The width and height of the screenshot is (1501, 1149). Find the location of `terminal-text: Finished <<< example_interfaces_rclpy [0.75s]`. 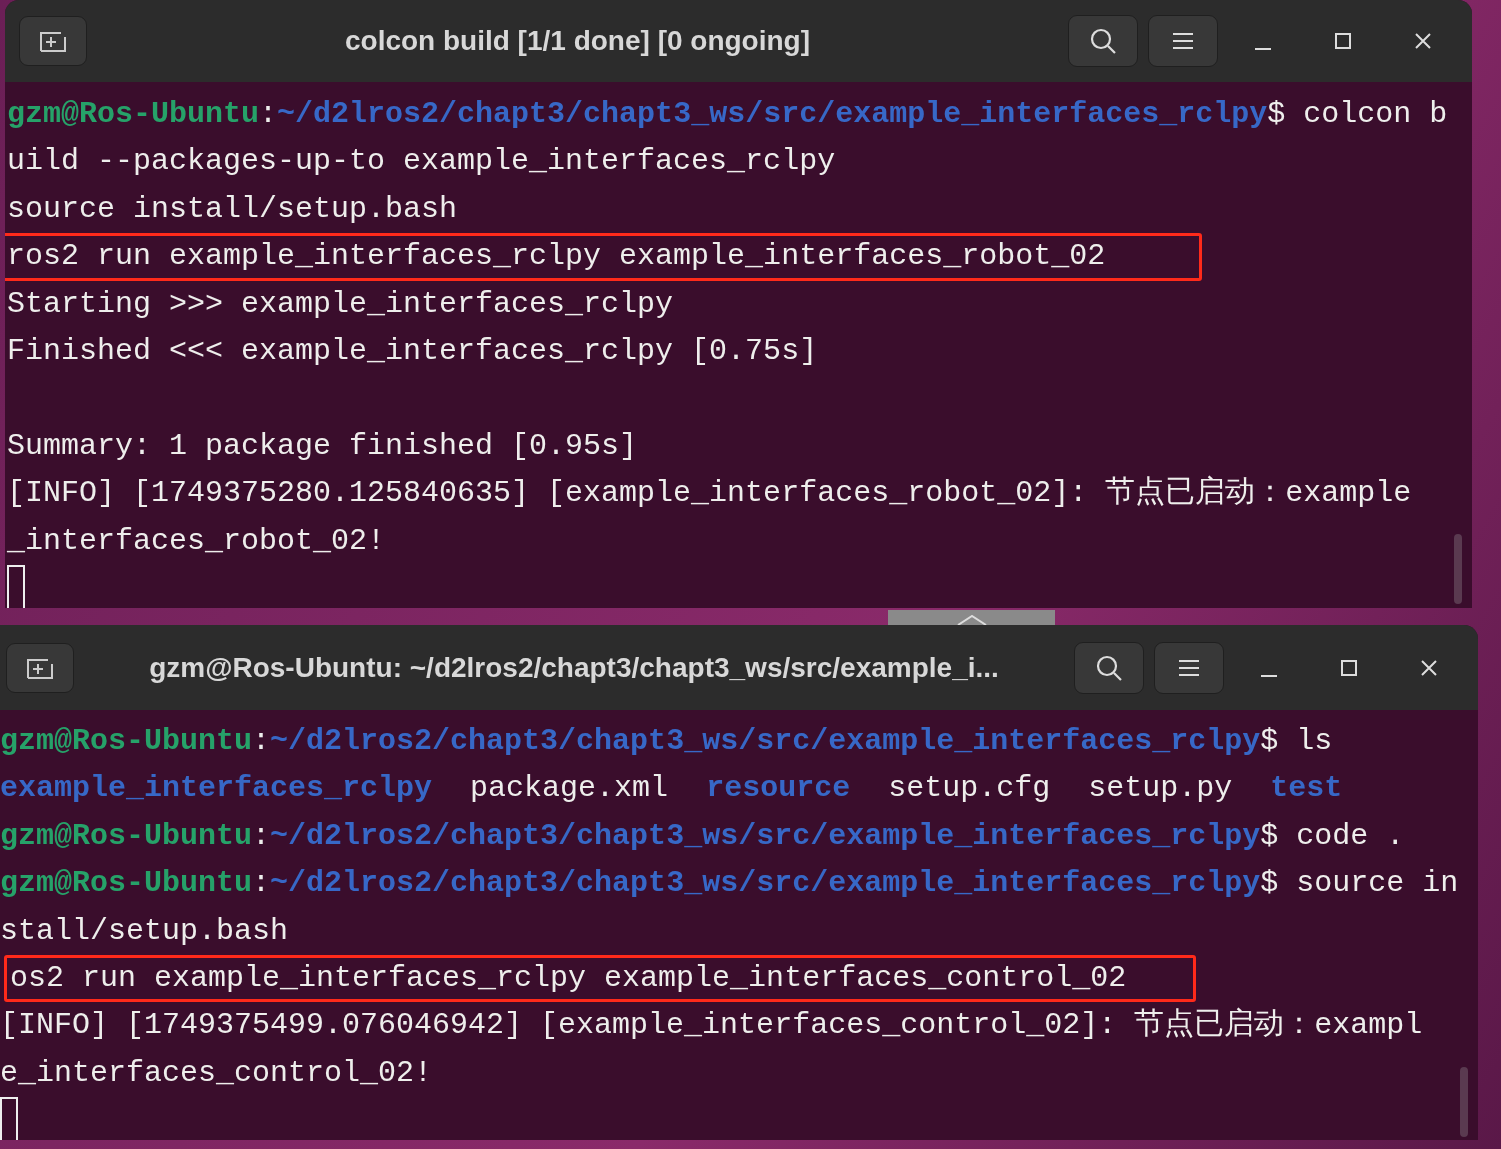

terminal-text: Finished <<< example_interfaces_rclpy [0.75s] is located at coordinates (412, 350).